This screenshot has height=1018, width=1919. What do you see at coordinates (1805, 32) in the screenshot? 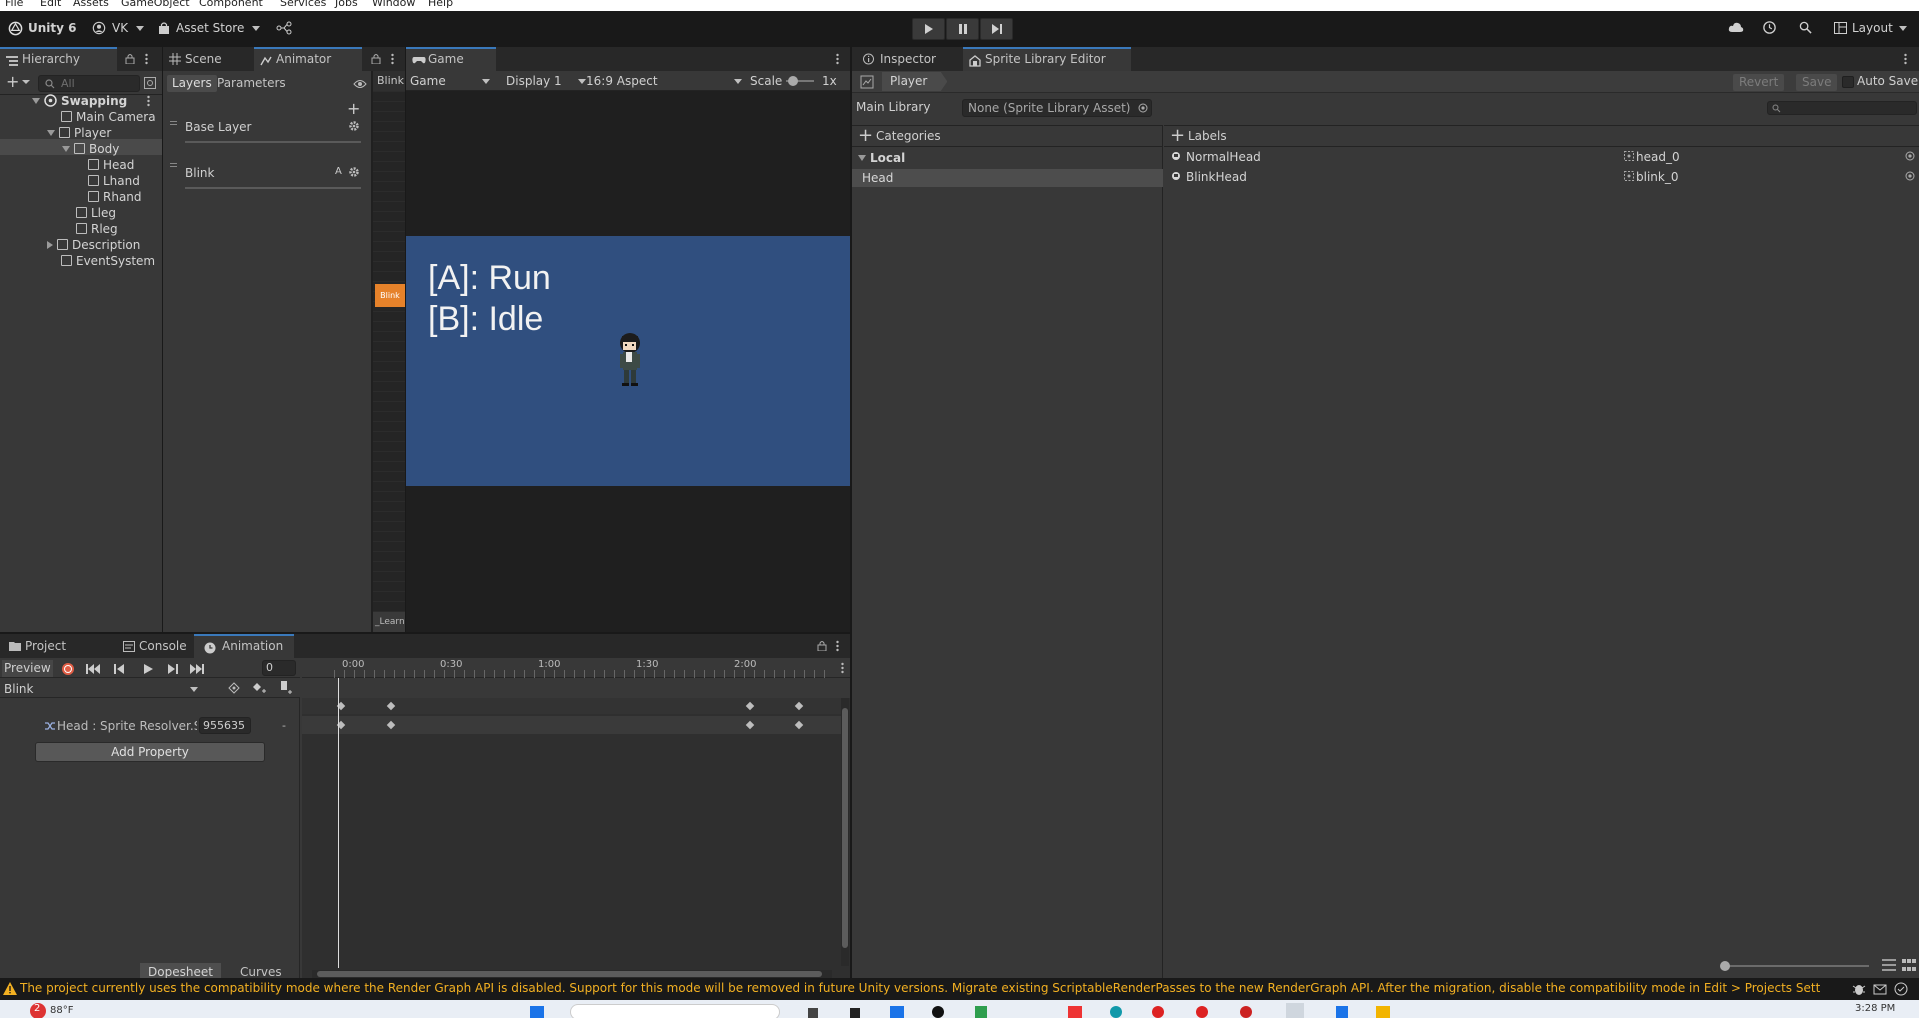
I see `search-icon` at bounding box center [1805, 32].